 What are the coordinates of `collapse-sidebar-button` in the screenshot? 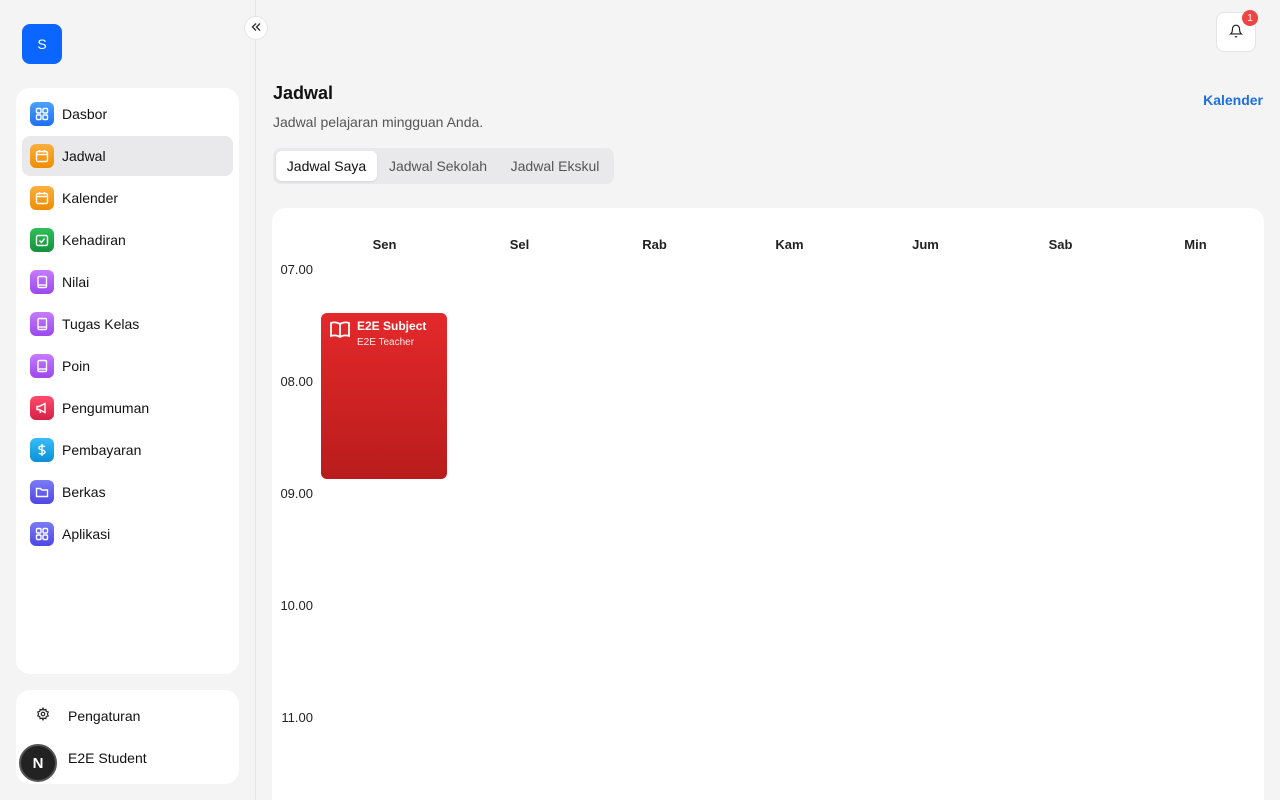 It's located at (256, 28).